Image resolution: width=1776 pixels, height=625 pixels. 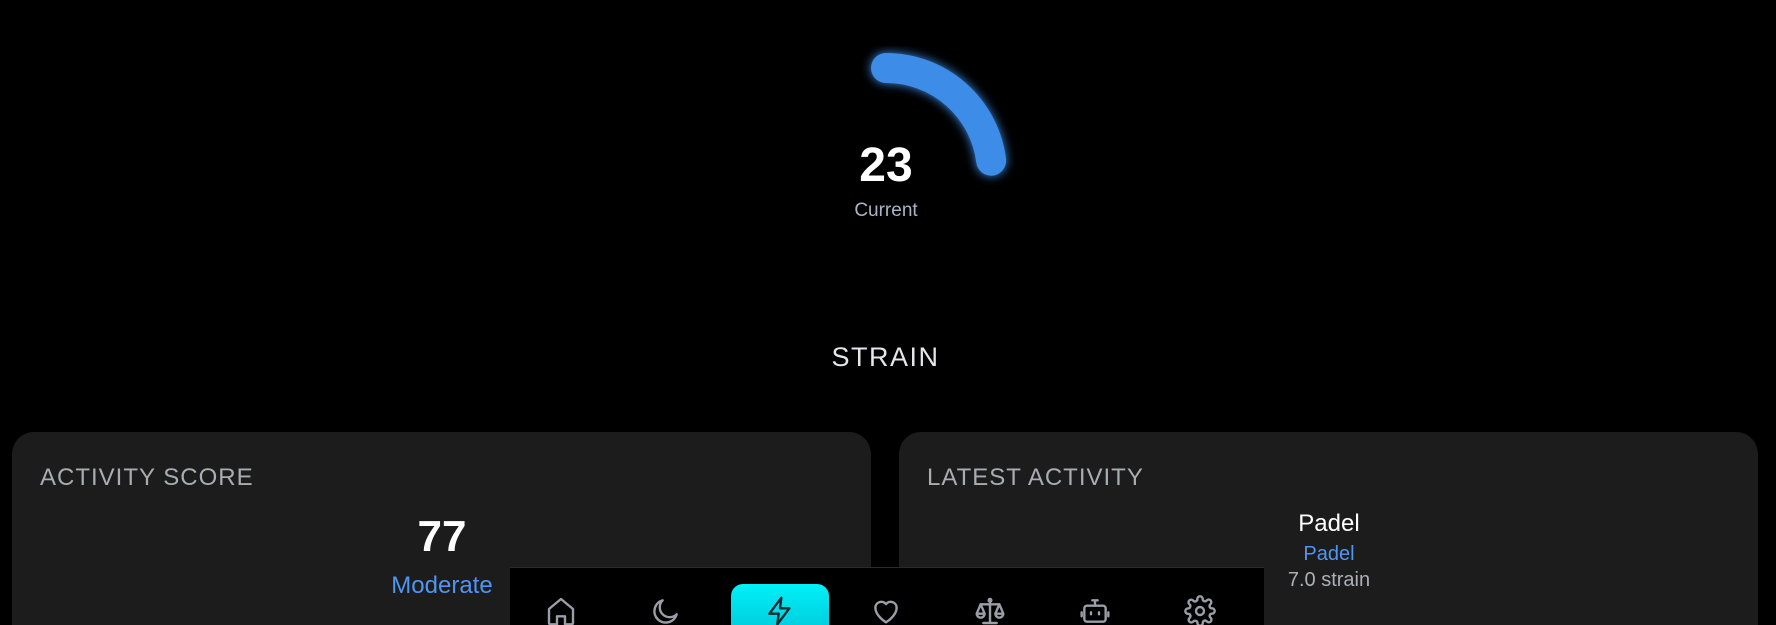 I want to click on lightning-icon, so click(x=779, y=610).